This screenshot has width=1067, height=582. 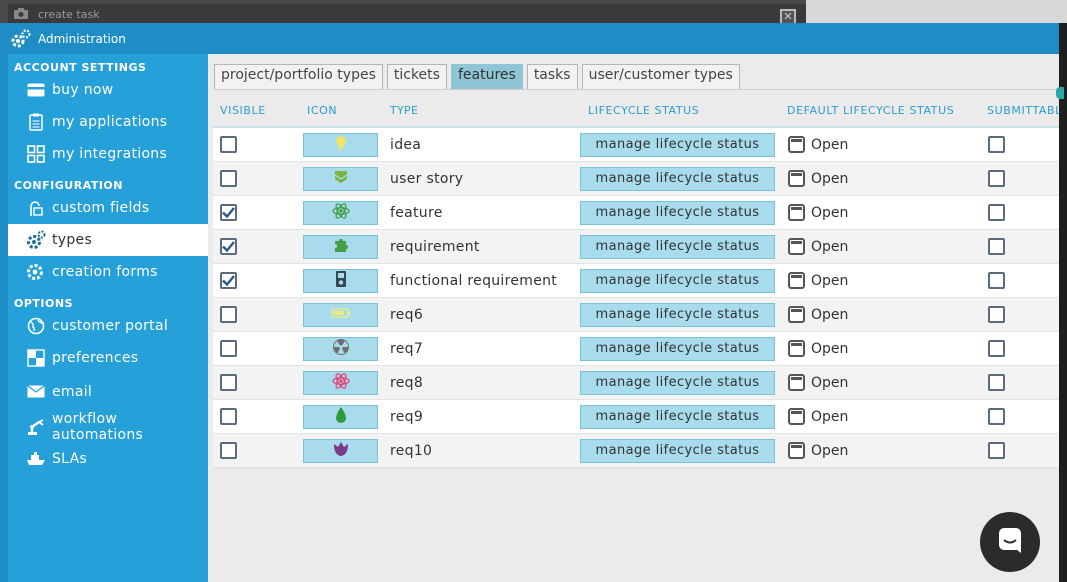 I want to click on sidebar-item-my-applications: my applications, so click(x=108, y=122).